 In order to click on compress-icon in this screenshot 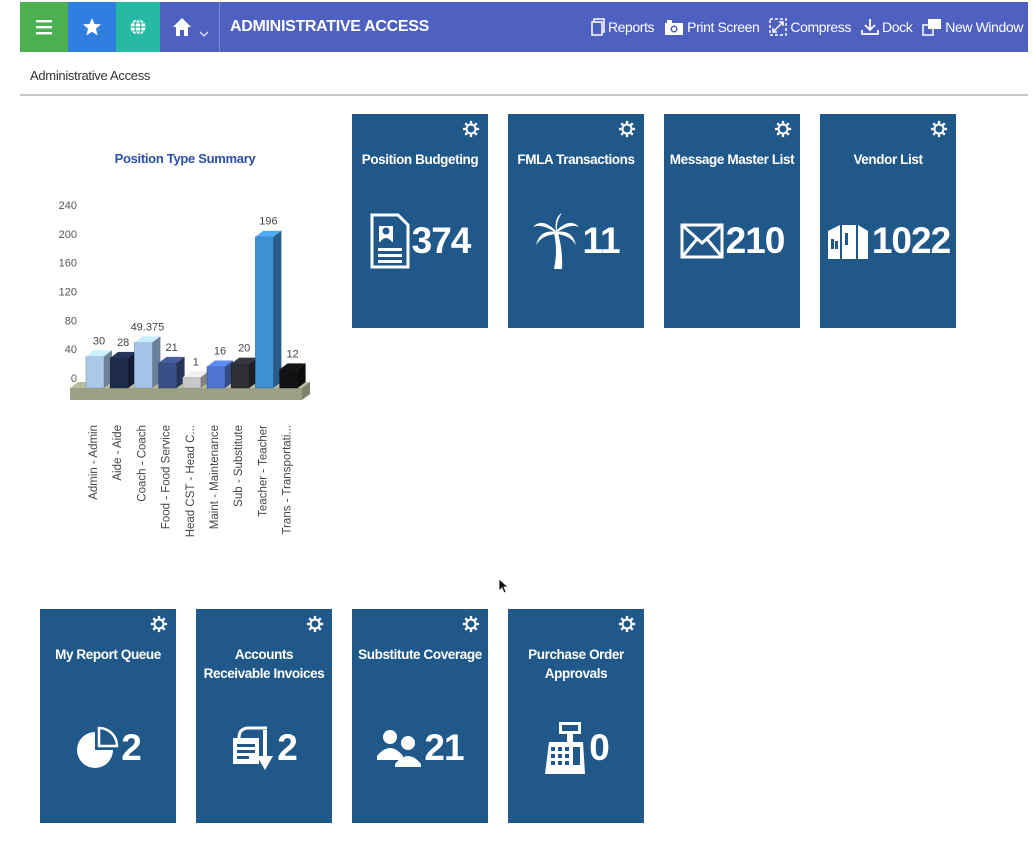, I will do `click(778, 27)`.